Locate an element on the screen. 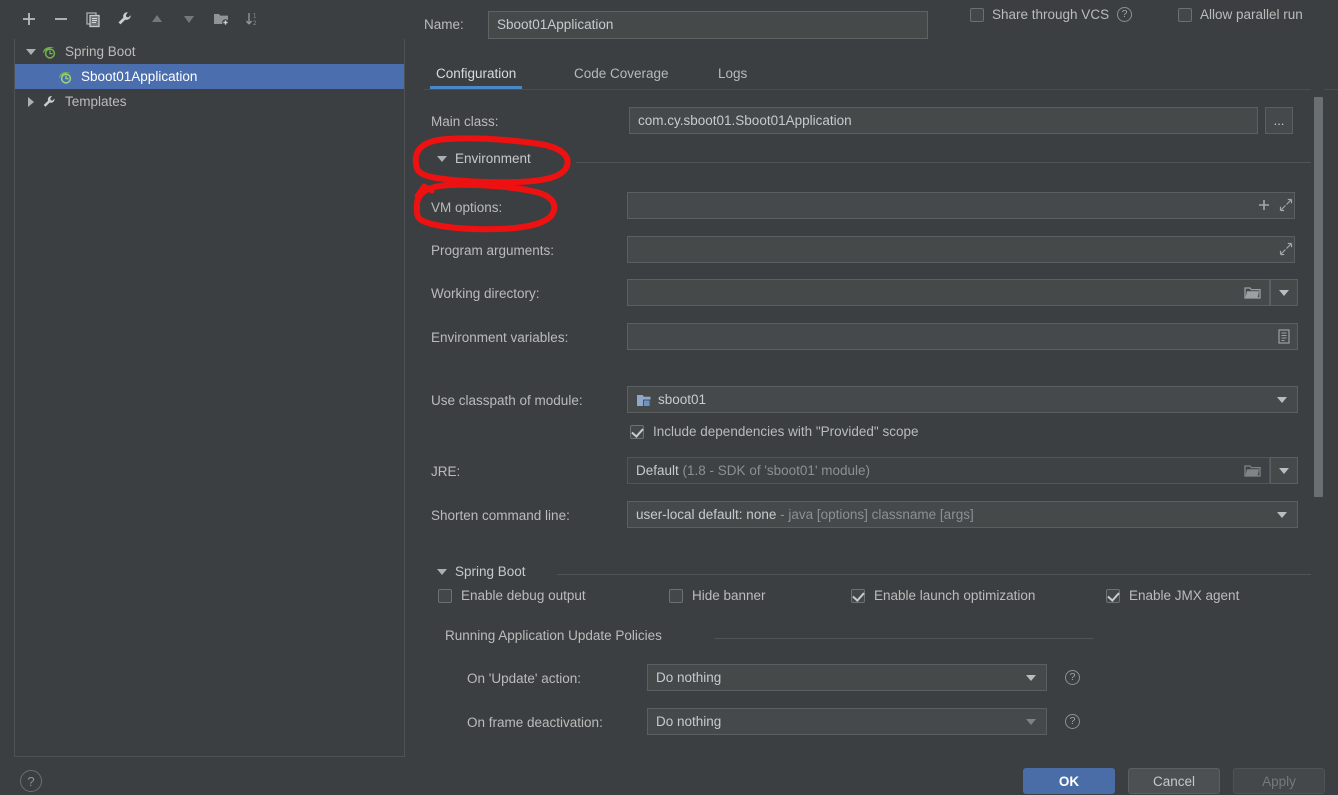 Image resolution: width=1338 pixels, height=795 pixels. shorten-command-line-hint: - java [options] classname [args] is located at coordinates (877, 514).